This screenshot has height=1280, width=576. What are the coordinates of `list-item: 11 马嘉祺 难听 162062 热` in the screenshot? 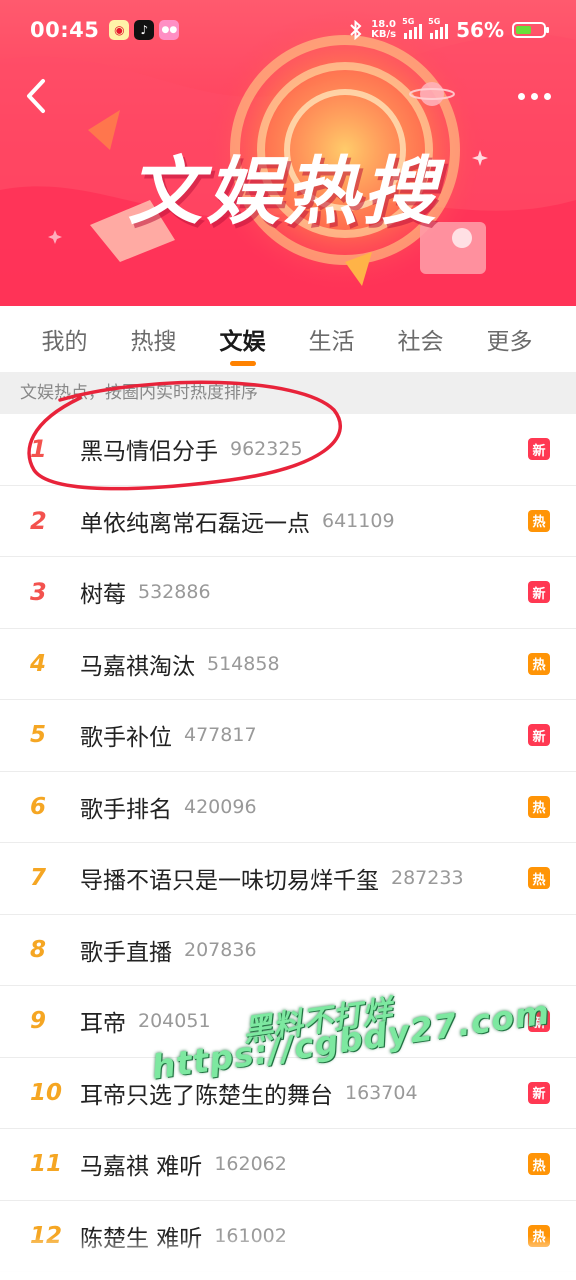 It's located at (288, 1165).